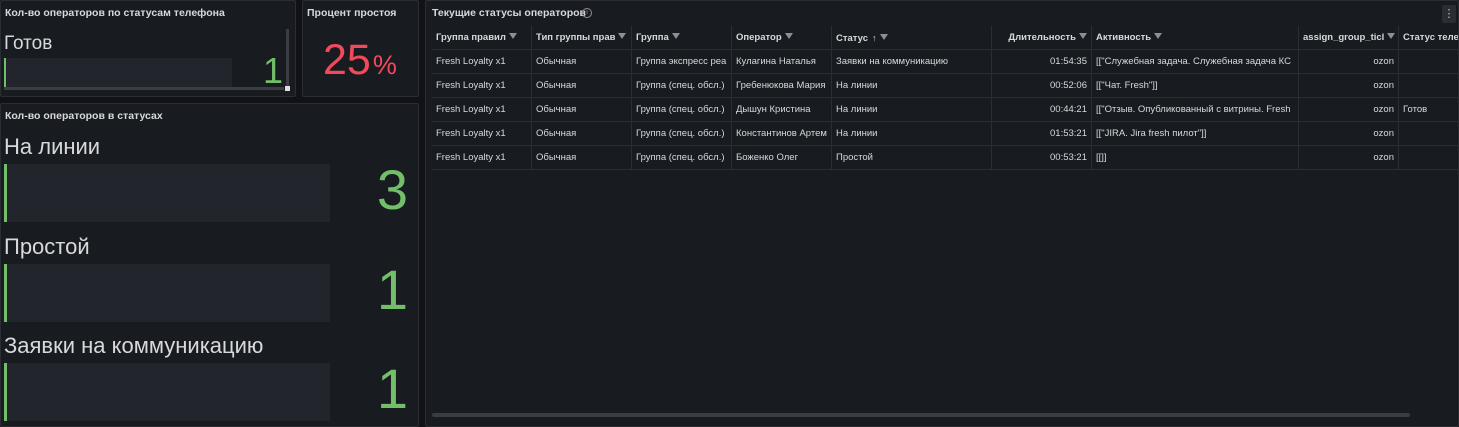 The height and width of the screenshot is (427, 1459). Describe the element at coordinates (28, 43) in the screenshot. I see `stat-label: Готов` at that location.